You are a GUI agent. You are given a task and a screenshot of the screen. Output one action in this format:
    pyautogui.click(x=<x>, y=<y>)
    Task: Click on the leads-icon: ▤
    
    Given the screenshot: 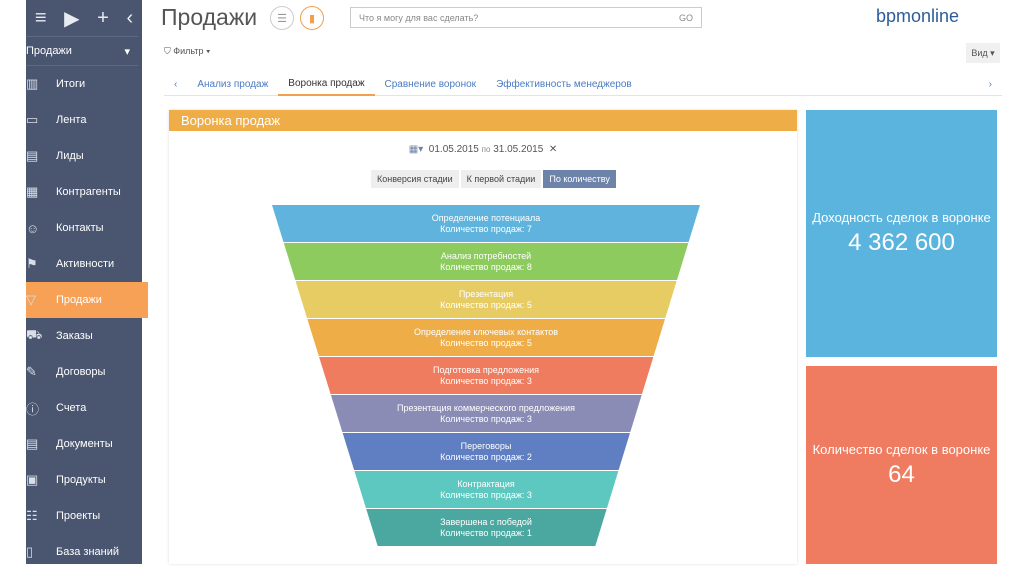 What is the action you would take?
    pyautogui.click(x=32, y=155)
    